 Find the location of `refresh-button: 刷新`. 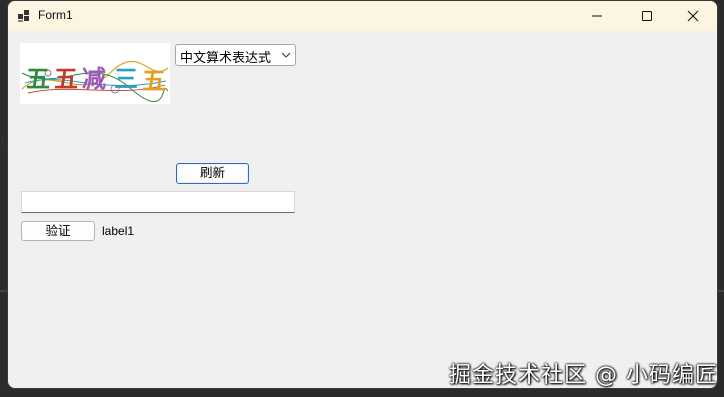

refresh-button: 刷新 is located at coordinates (212, 173).